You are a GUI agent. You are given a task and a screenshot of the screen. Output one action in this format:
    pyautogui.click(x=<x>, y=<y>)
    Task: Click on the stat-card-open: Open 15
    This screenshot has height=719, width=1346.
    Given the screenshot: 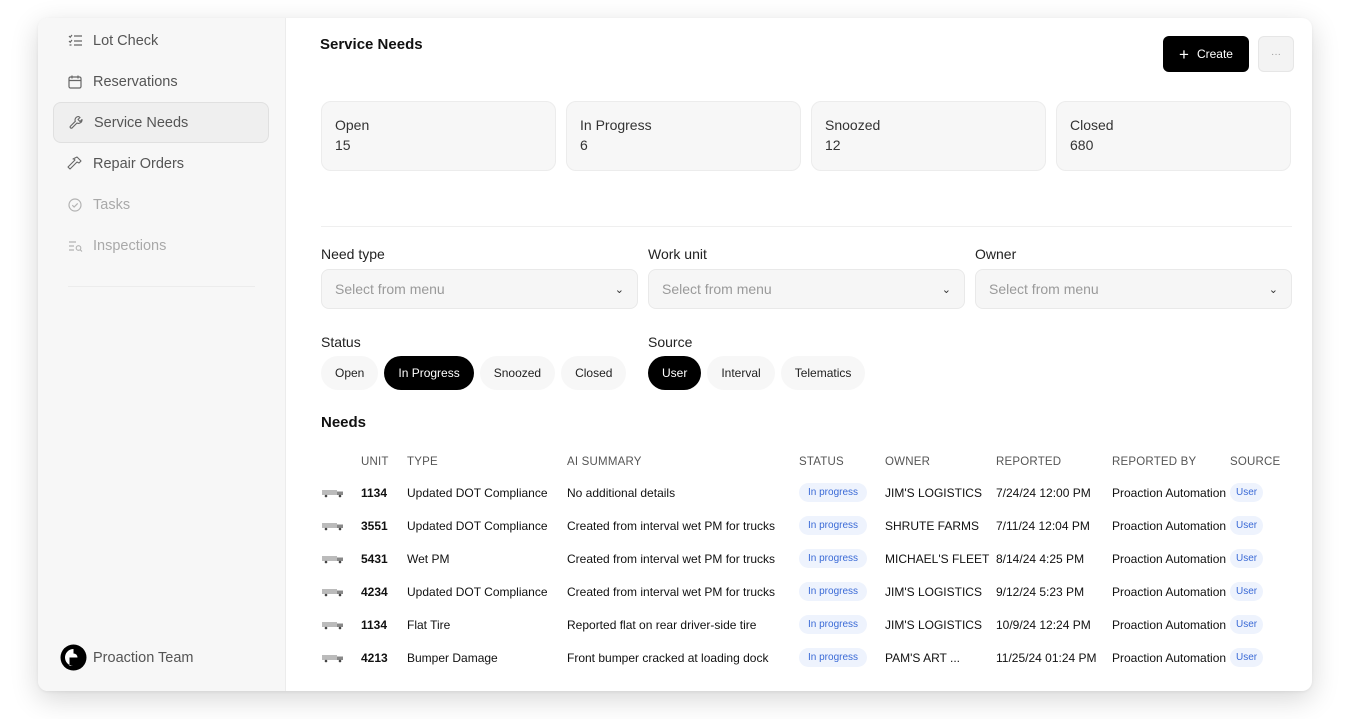 What is the action you would take?
    pyautogui.click(x=438, y=136)
    